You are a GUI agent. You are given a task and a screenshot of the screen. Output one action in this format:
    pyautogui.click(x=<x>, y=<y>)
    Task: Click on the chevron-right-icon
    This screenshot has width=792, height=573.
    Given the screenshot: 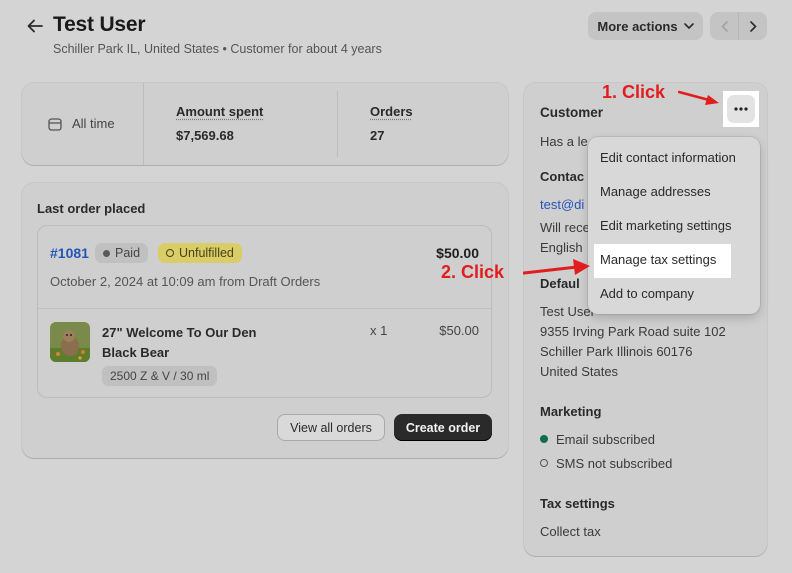 What is the action you would take?
    pyautogui.click(x=753, y=26)
    